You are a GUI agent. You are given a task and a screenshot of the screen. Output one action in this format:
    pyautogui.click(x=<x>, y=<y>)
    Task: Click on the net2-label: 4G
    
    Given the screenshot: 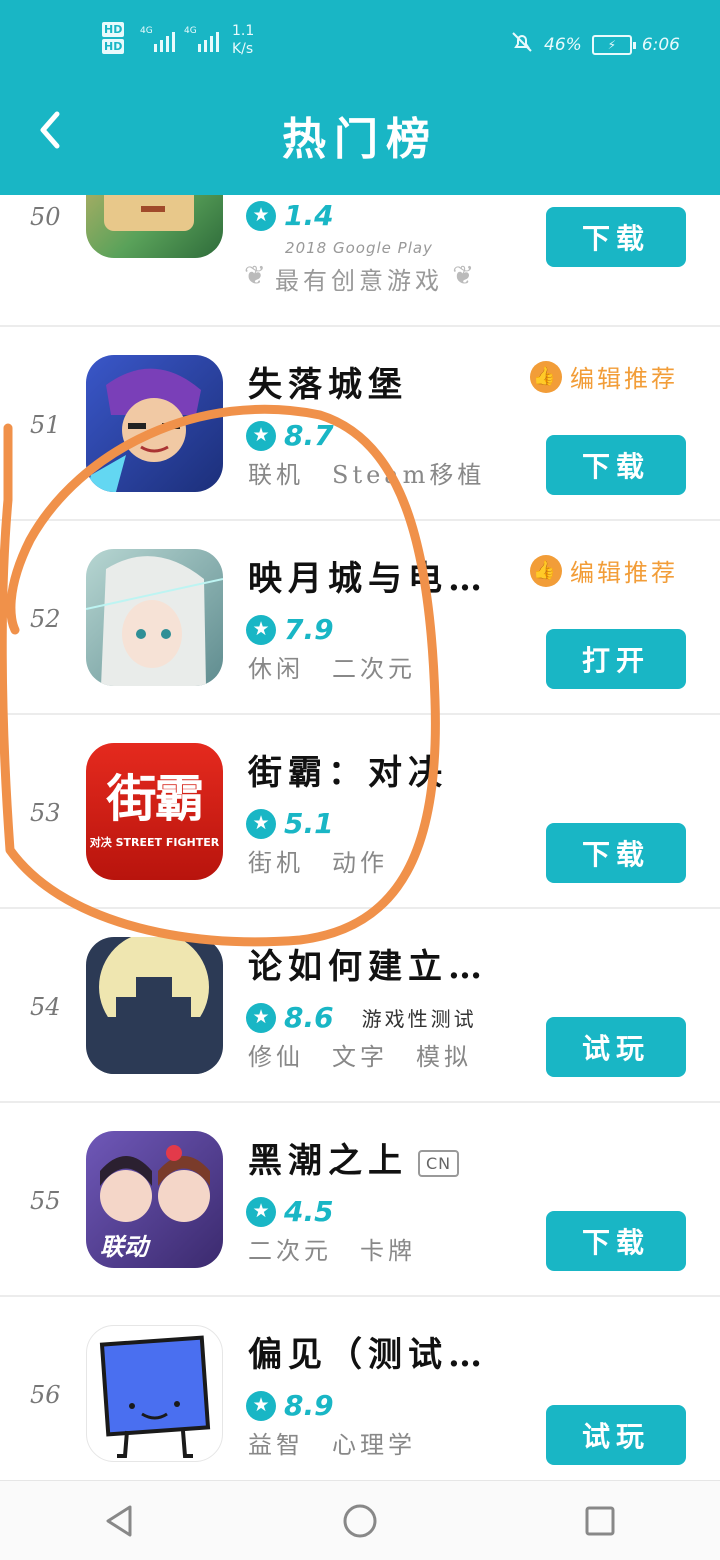 What is the action you would take?
    pyautogui.click(x=190, y=31)
    